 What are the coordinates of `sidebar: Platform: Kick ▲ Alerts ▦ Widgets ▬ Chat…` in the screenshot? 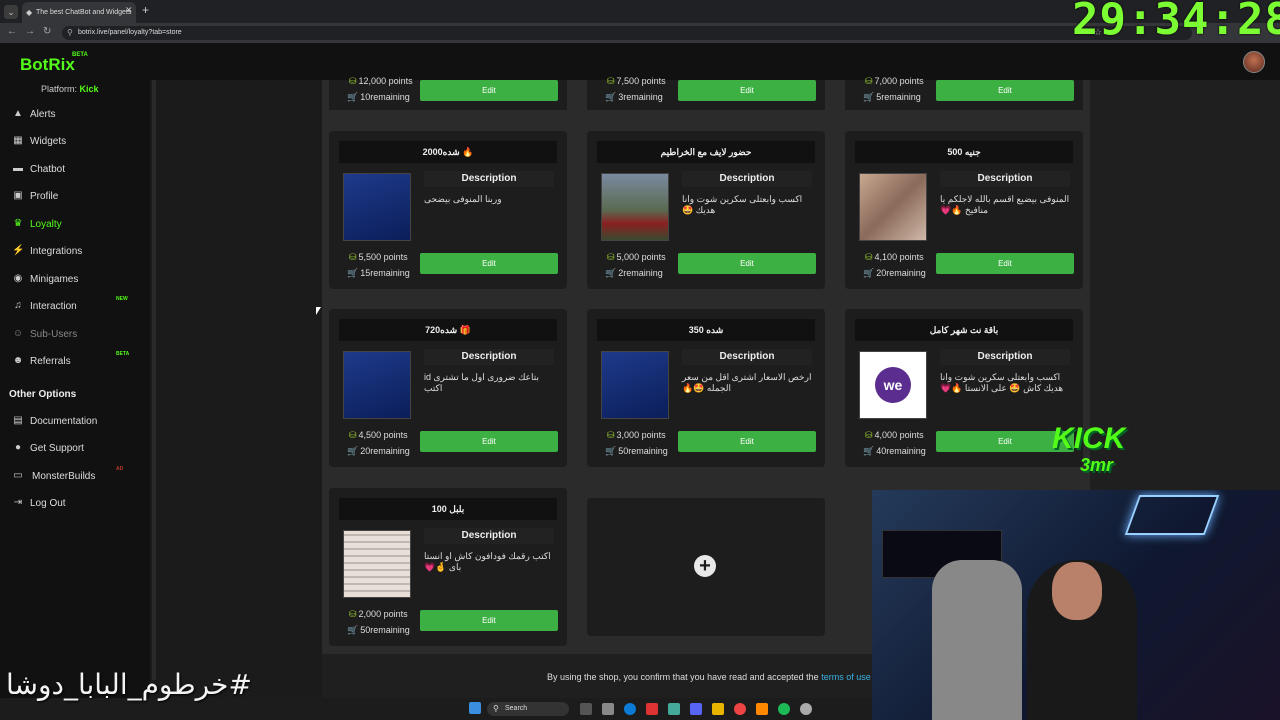 It's located at (75, 400).